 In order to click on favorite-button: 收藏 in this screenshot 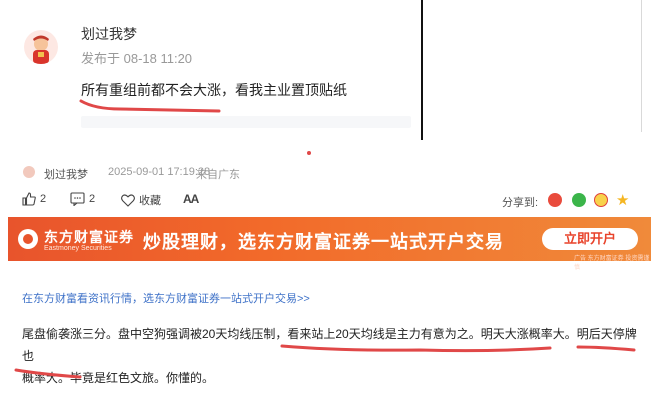, I will do `click(141, 200)`.